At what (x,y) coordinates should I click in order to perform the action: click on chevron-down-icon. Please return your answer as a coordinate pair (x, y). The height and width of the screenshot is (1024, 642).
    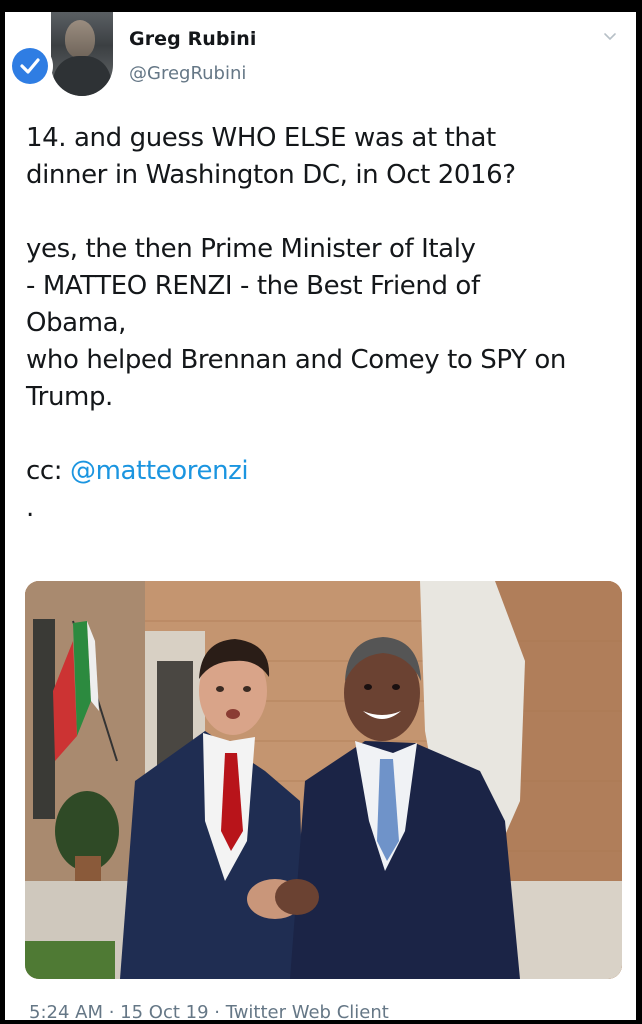
    Looking at the image, I should click on (610, 36).